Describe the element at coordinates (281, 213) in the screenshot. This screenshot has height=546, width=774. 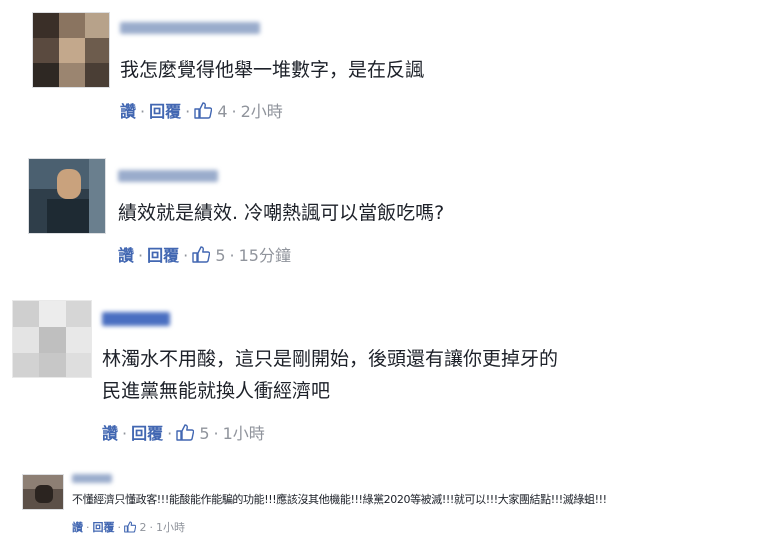
I see `comment-text: 績效就是績效. 冷嘲熱諷可以當飯吃嗎?` at that location.